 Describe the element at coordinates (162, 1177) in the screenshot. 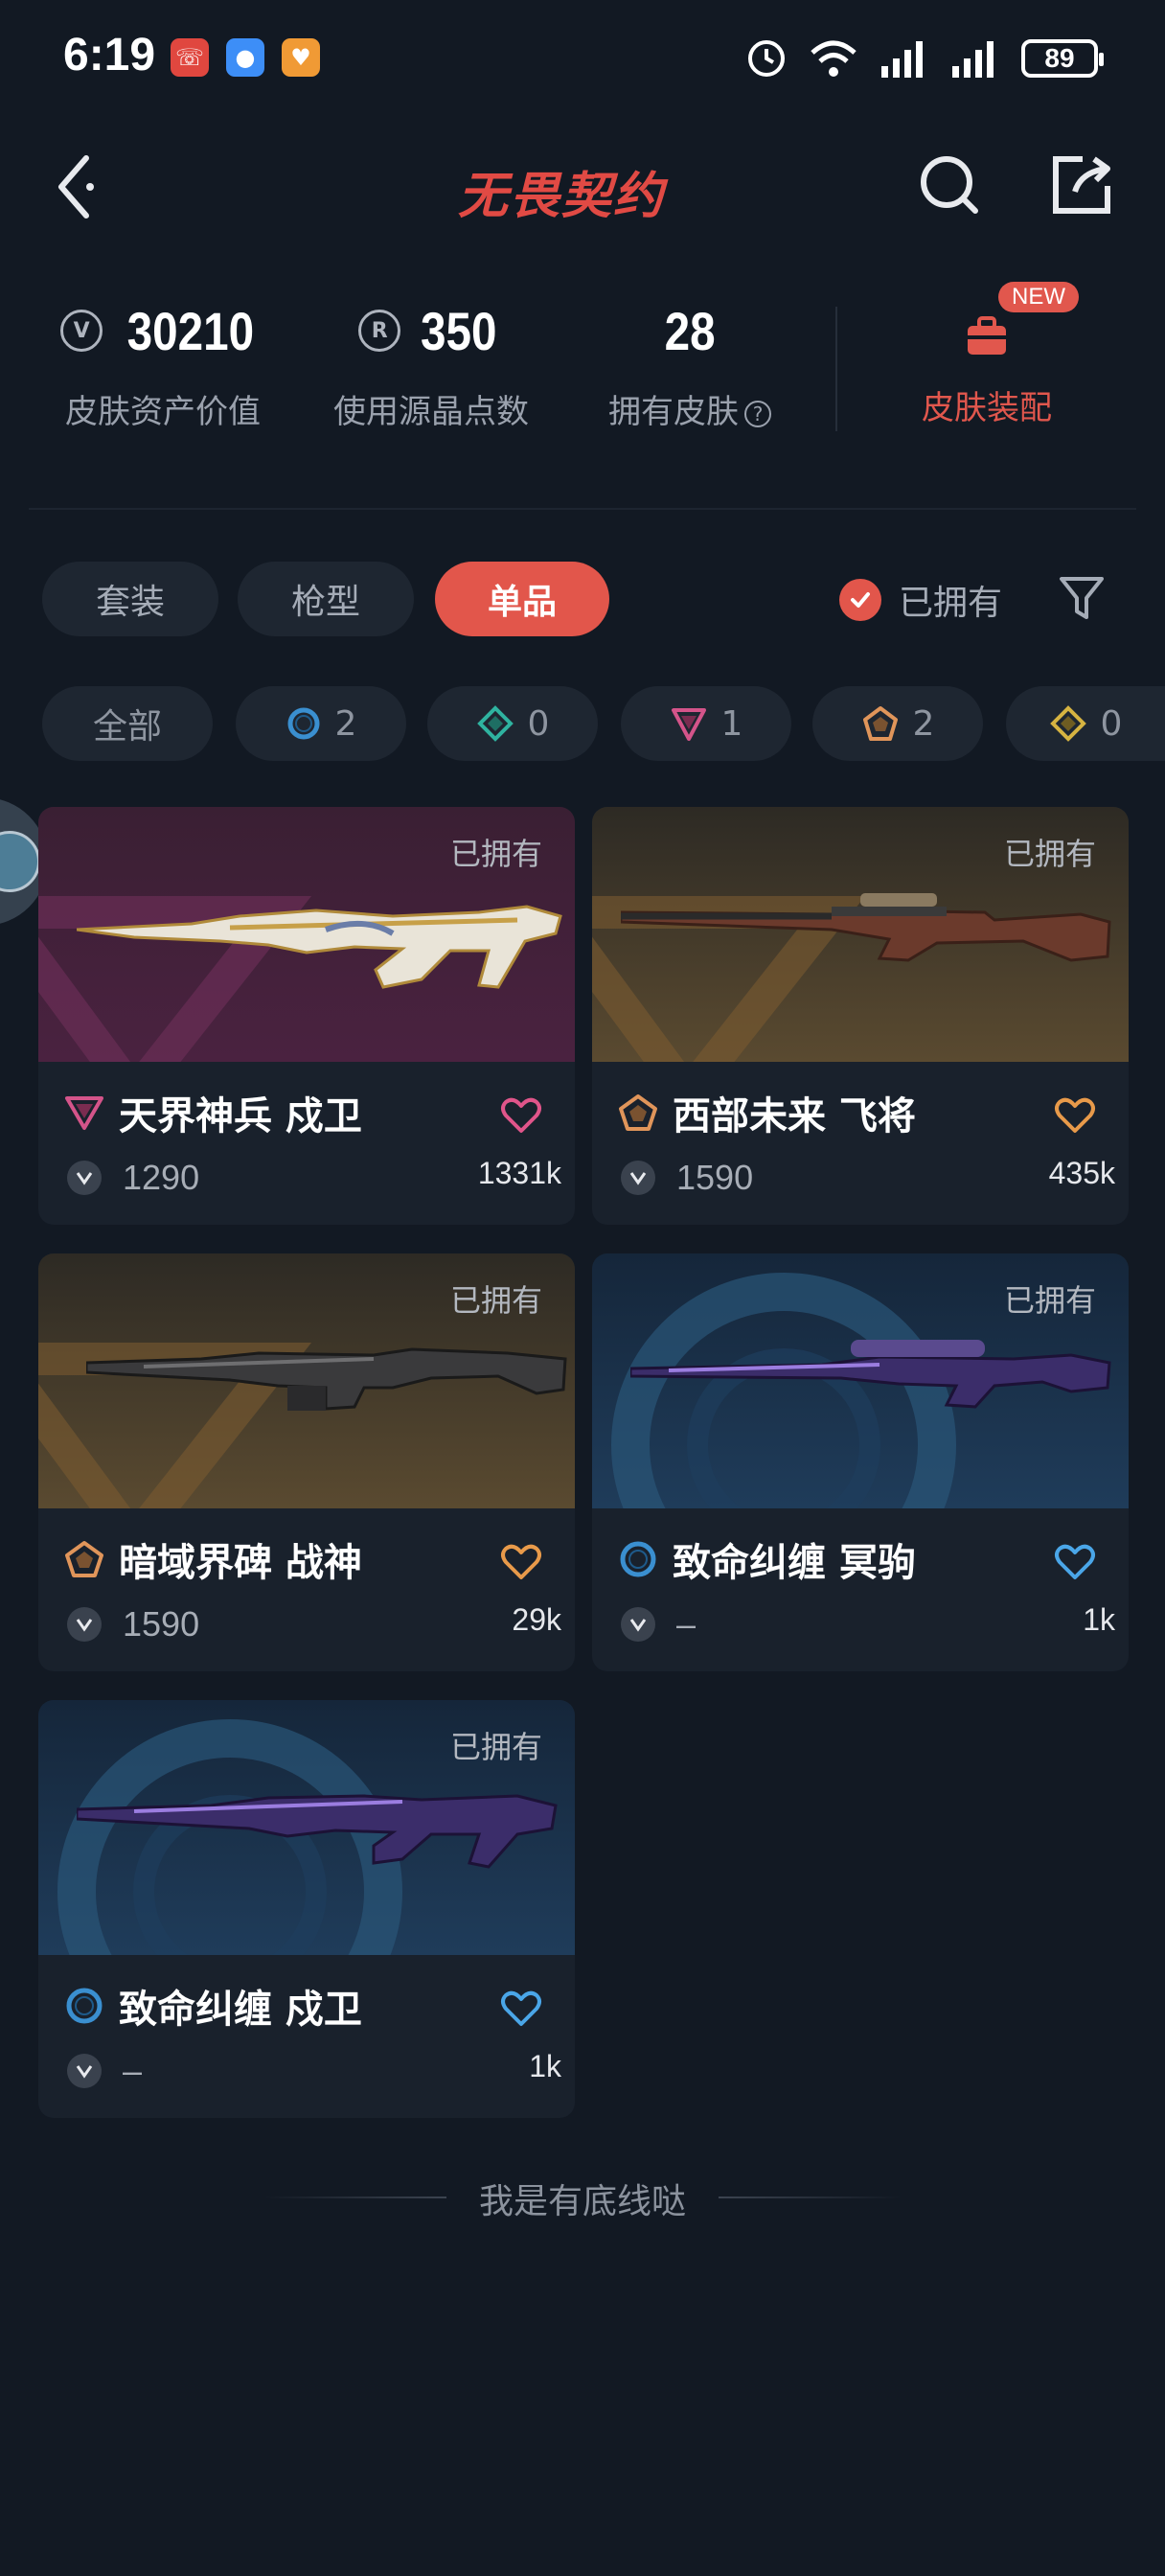

I see `skin-price: 1290` at that location.